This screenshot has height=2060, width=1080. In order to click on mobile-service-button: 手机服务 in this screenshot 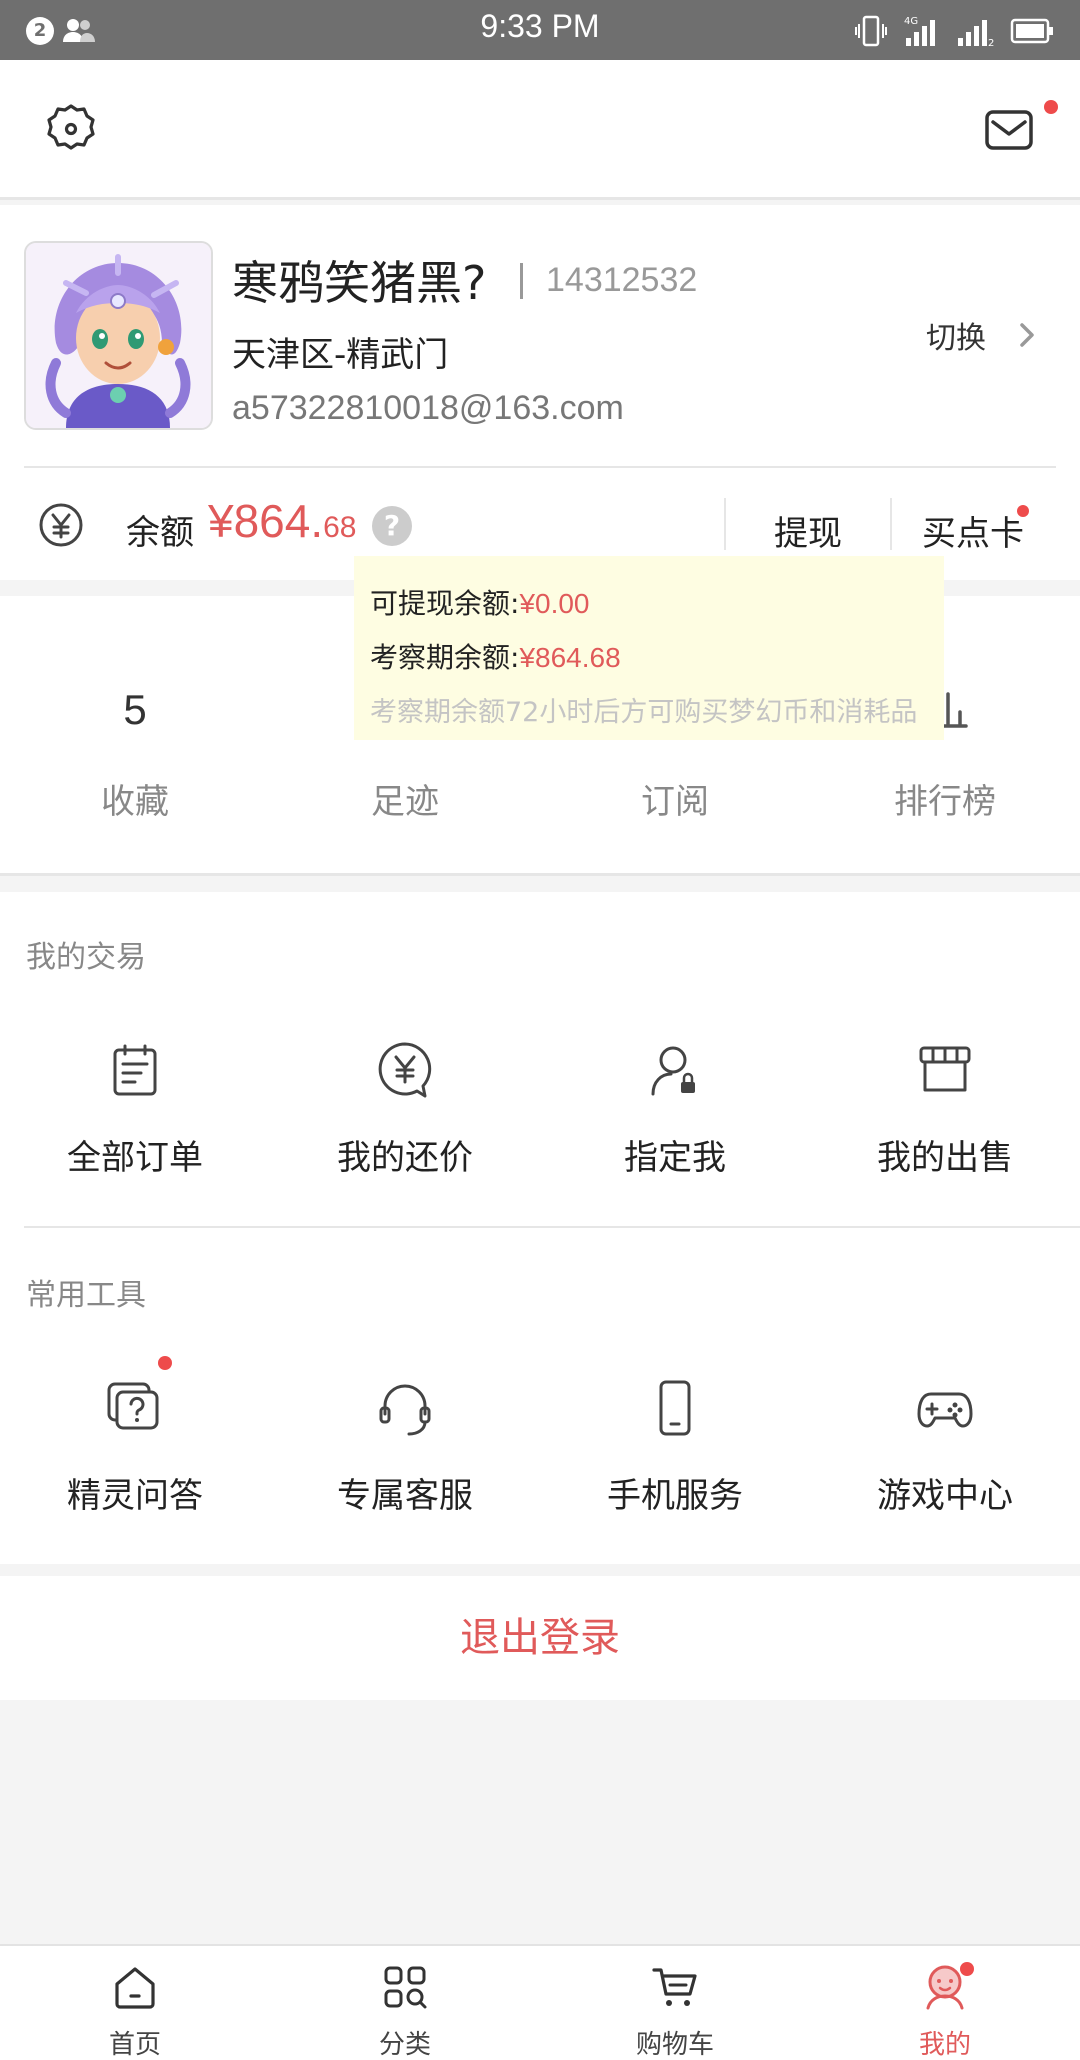, I will do `click(675, 1478)`.